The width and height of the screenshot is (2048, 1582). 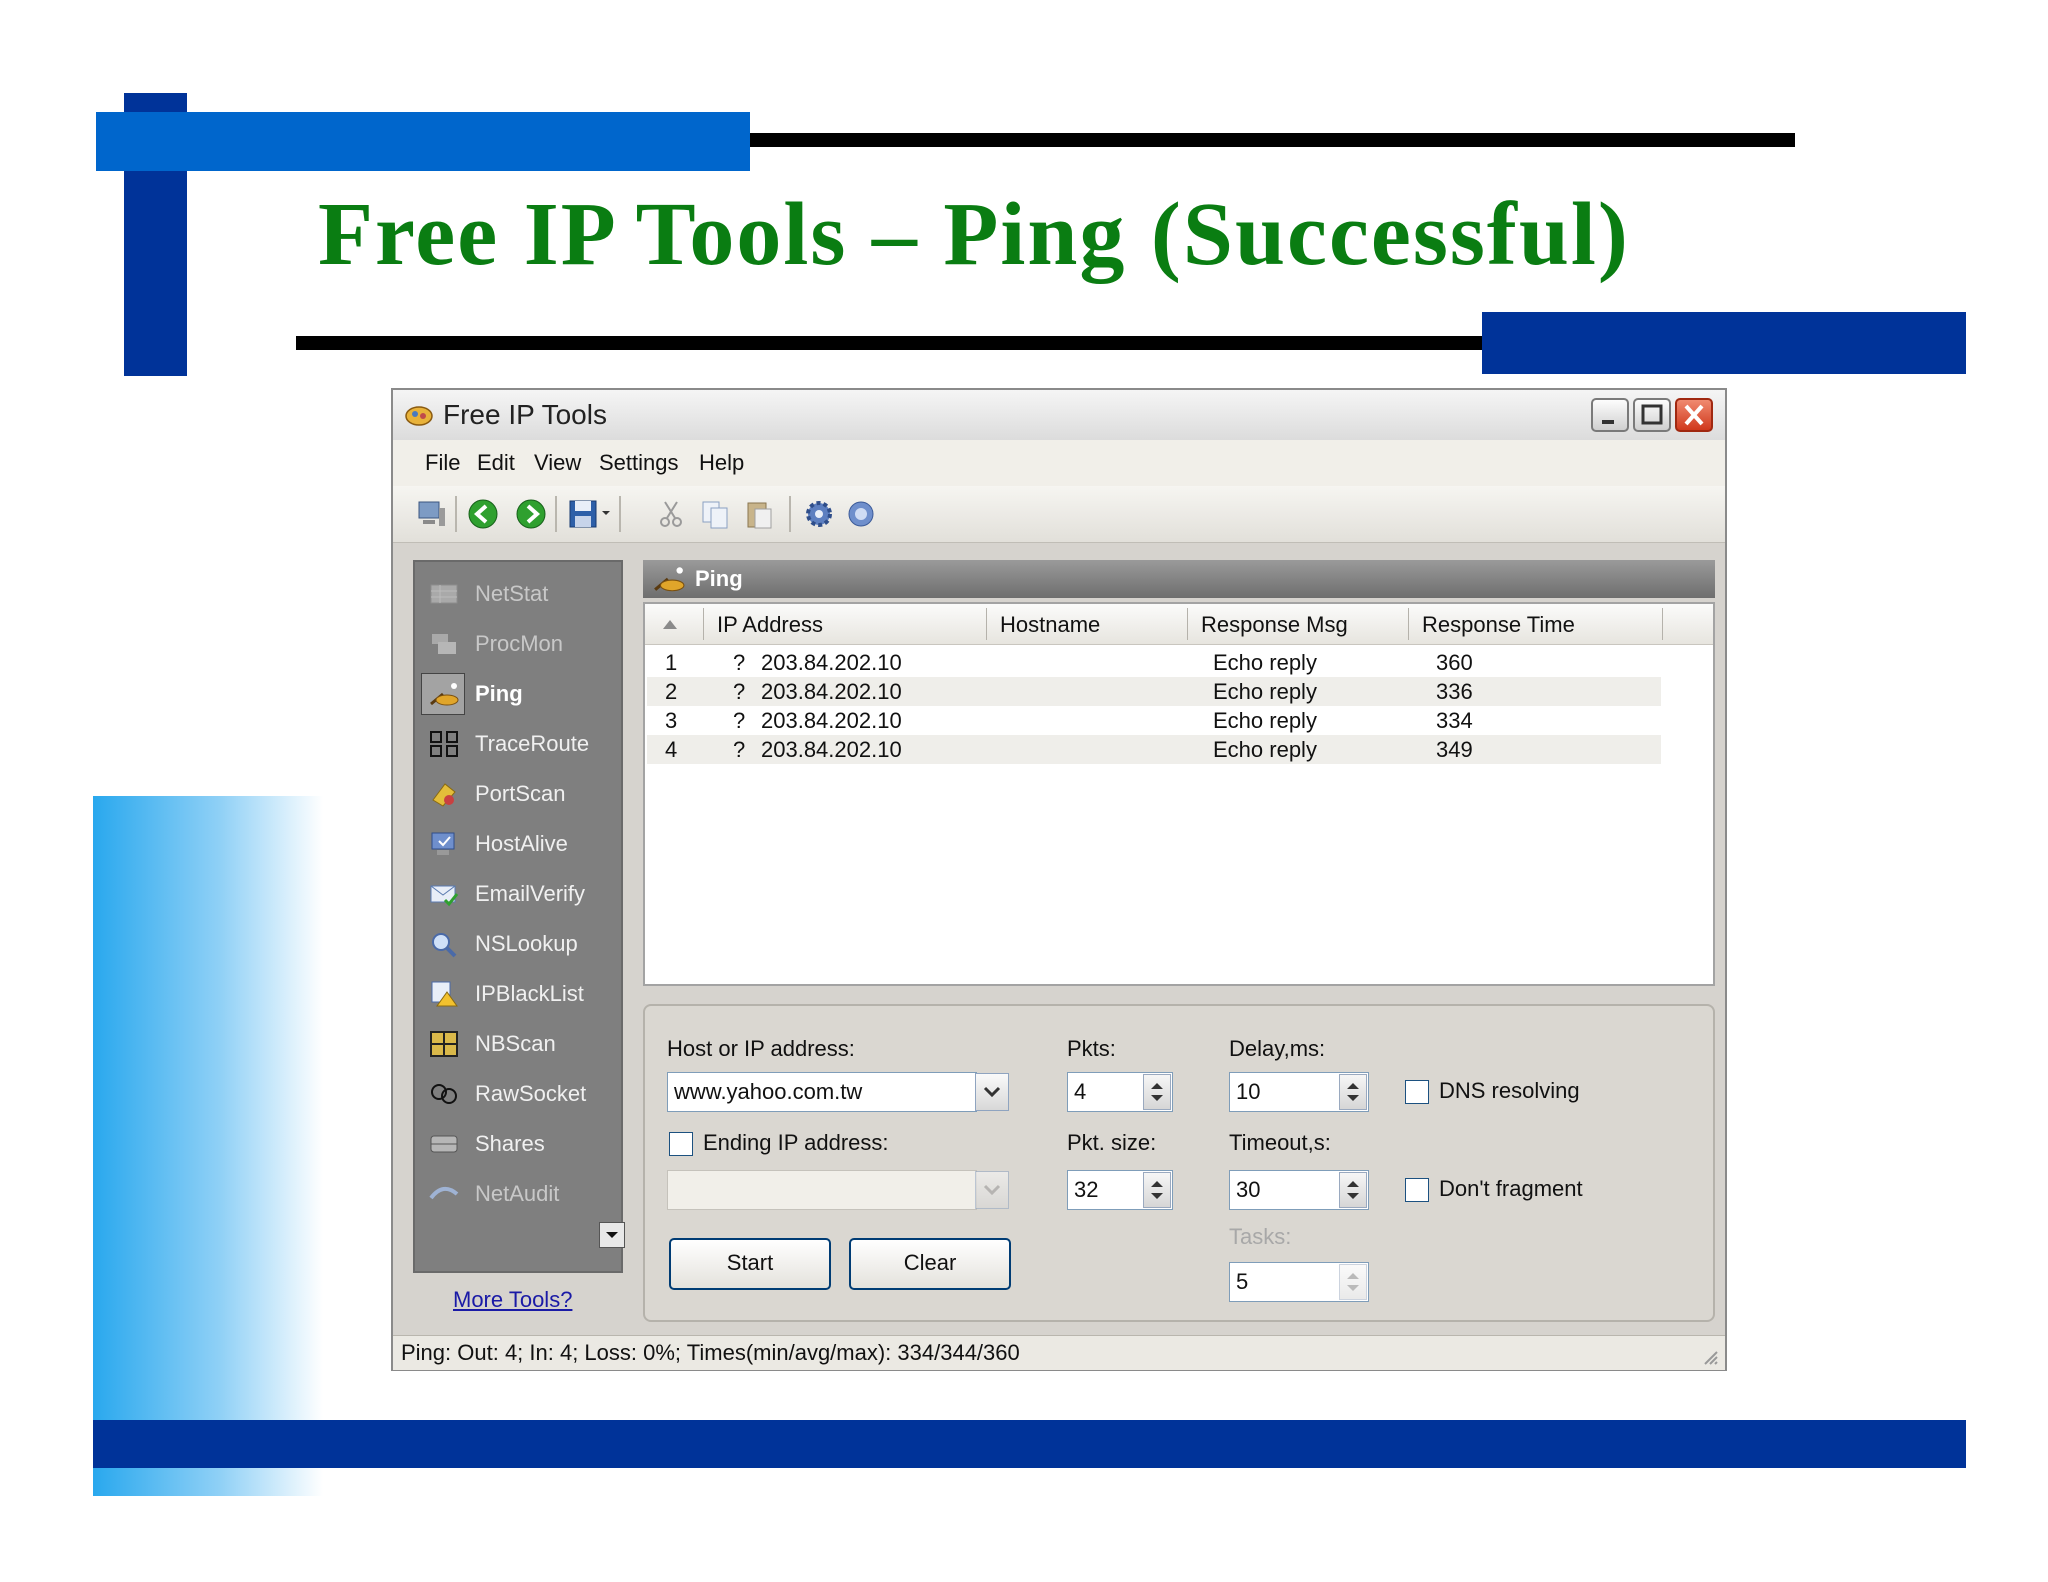 What do you see at coordinates (822, 1092) in the screenshot?
I see `host-input: www.yahoo.com.tw` at bounding box center [822, 1092].